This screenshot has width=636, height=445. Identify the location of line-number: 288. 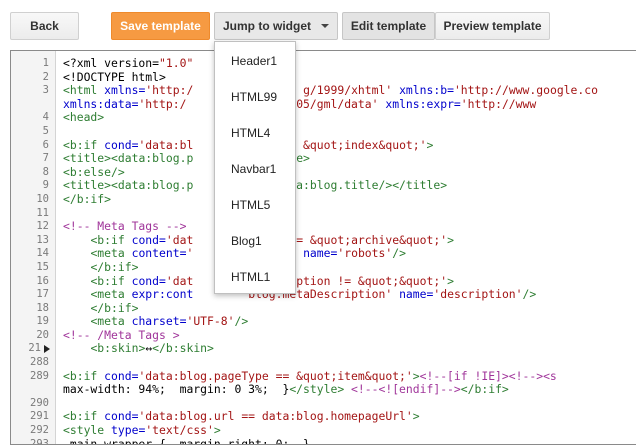
(39, 362).